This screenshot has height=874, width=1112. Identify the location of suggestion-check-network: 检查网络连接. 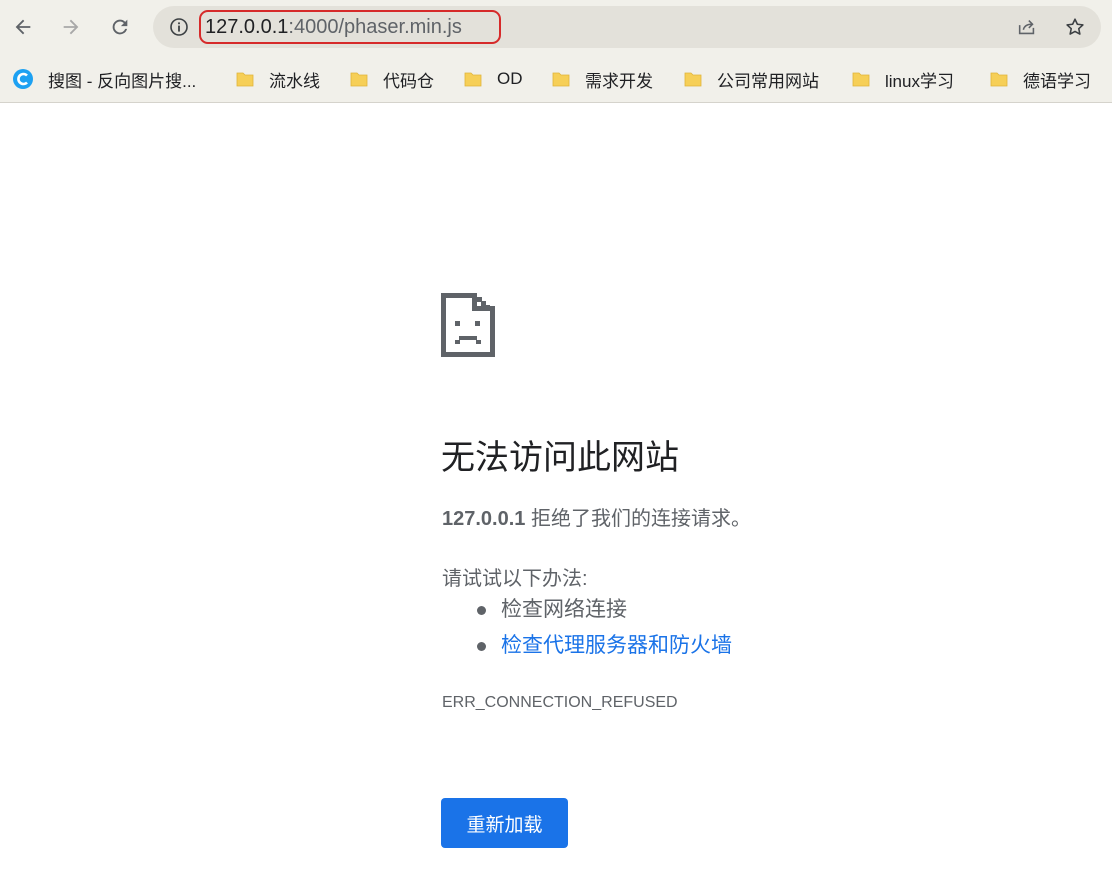
(587, 612).